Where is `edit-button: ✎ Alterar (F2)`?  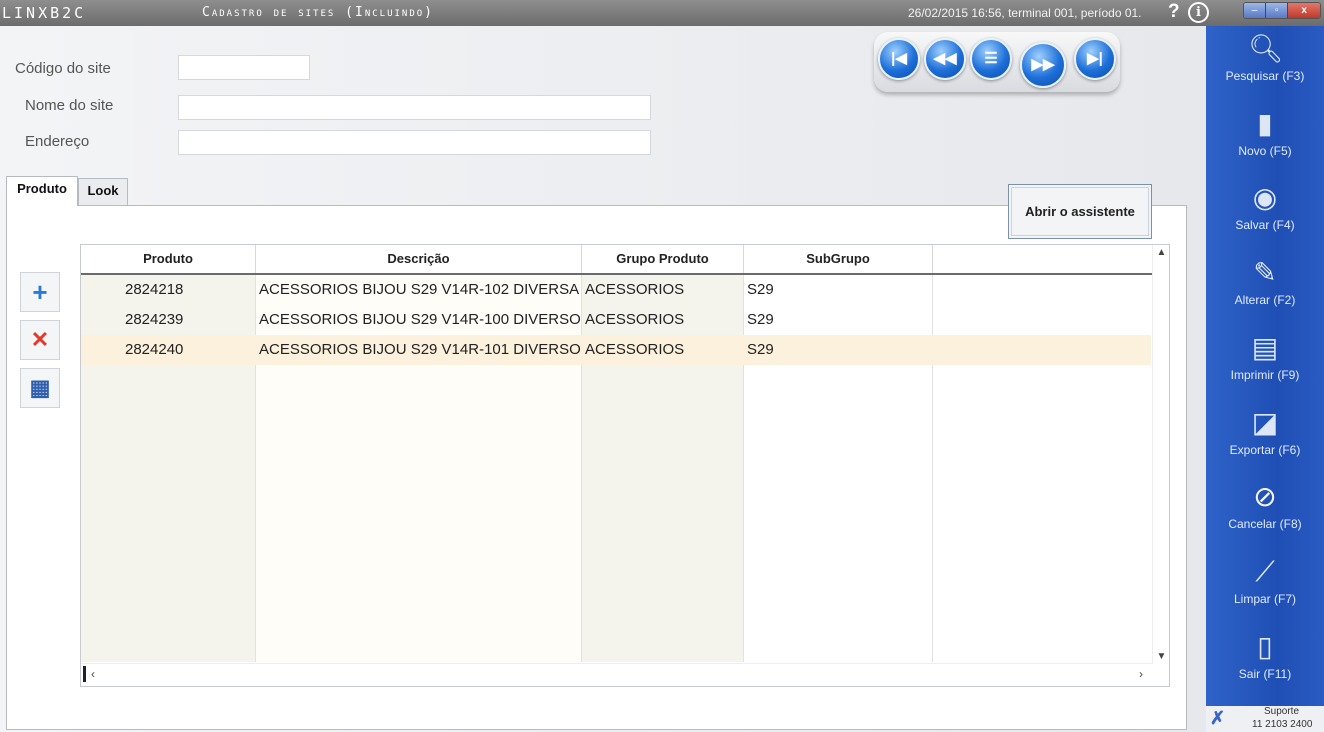 edit-button: ✎ Alterar (F2) is located at coordinates (1265, 286).